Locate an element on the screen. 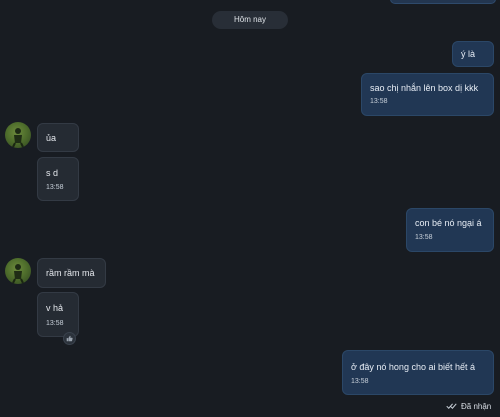 Image resolution: width=500 pixels, height=417 pixels. message-bubble-outgoing: ý là is located at coordinates (473, 54).